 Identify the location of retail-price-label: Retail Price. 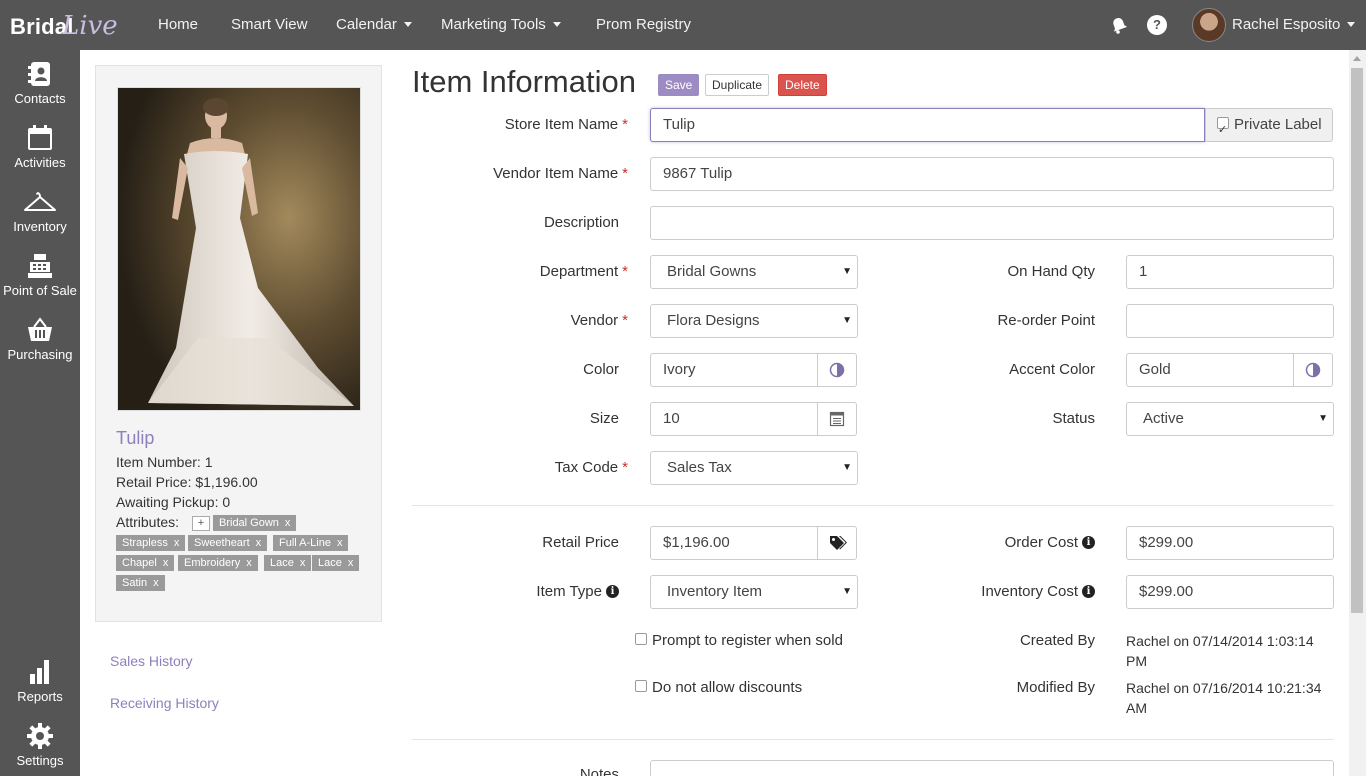
(580, 542).